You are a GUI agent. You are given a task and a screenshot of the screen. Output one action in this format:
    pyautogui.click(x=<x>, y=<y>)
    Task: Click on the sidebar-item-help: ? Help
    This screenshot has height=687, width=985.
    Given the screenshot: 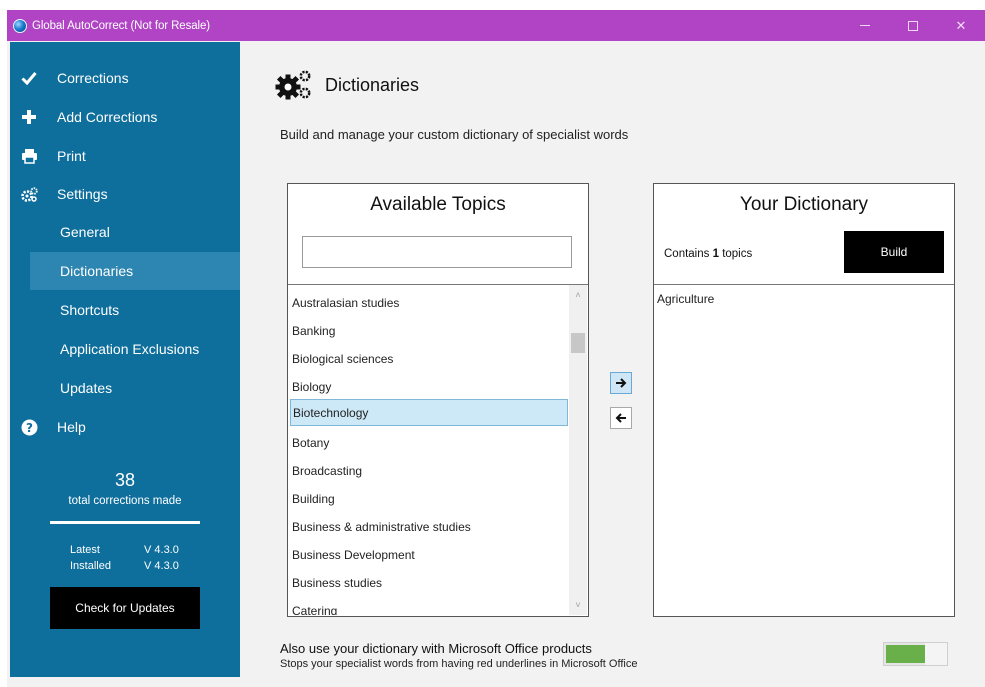 What is the action you would take?
    pyautogui.click(x=125, y=427)
    